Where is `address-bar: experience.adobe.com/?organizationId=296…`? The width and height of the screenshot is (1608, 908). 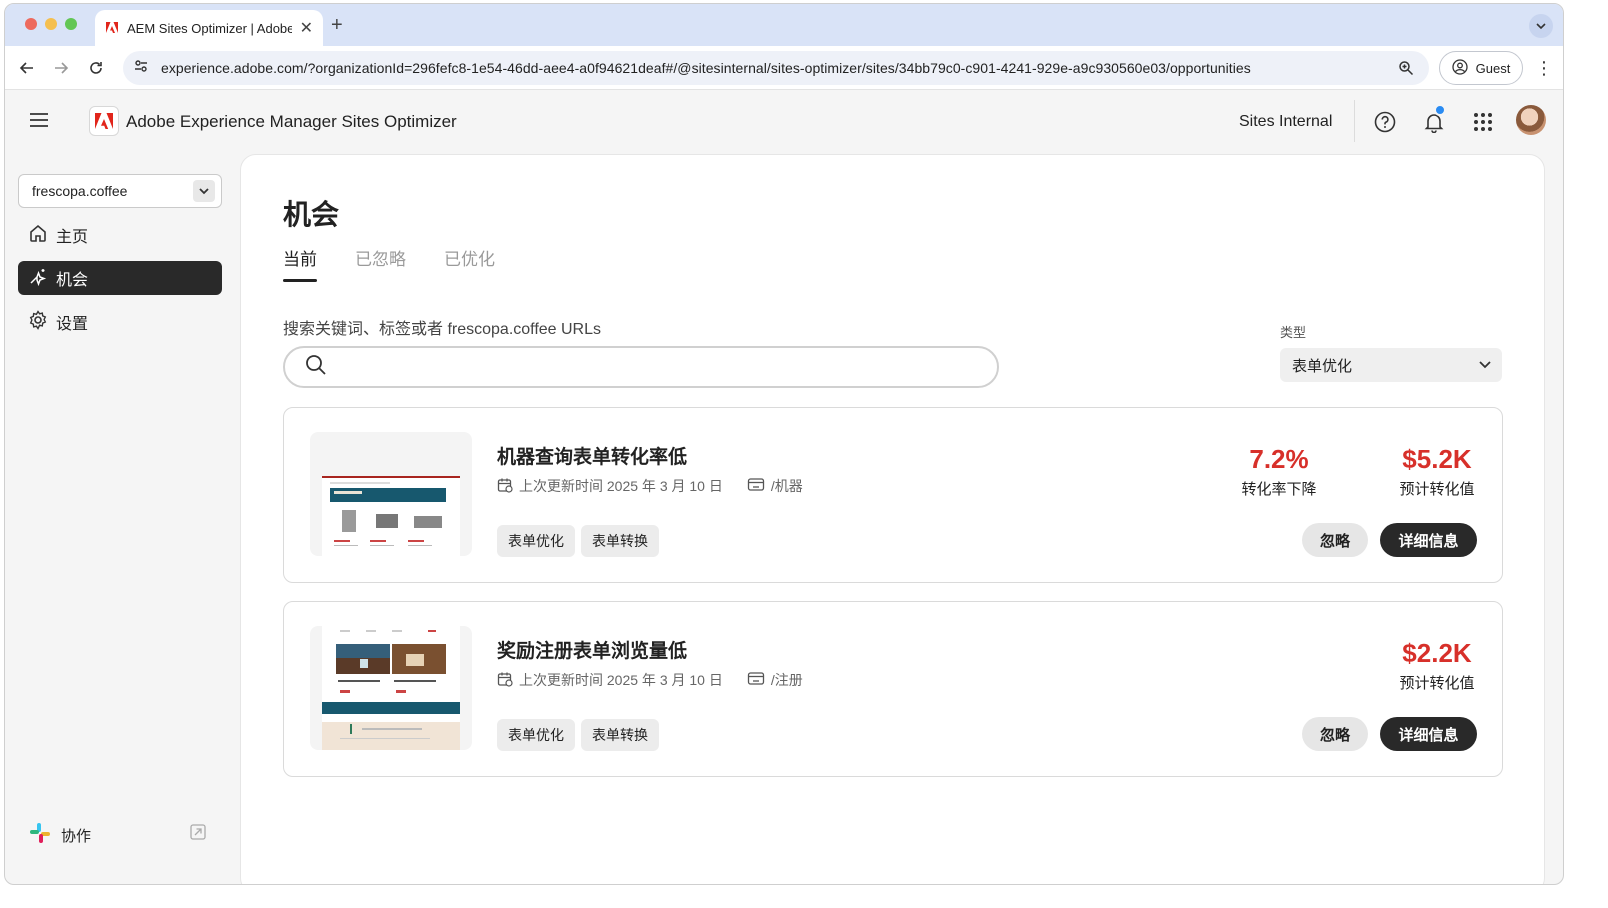 address-bar: experience.adobe.com/?organizationId=296… is located at coordinates (776, 68).